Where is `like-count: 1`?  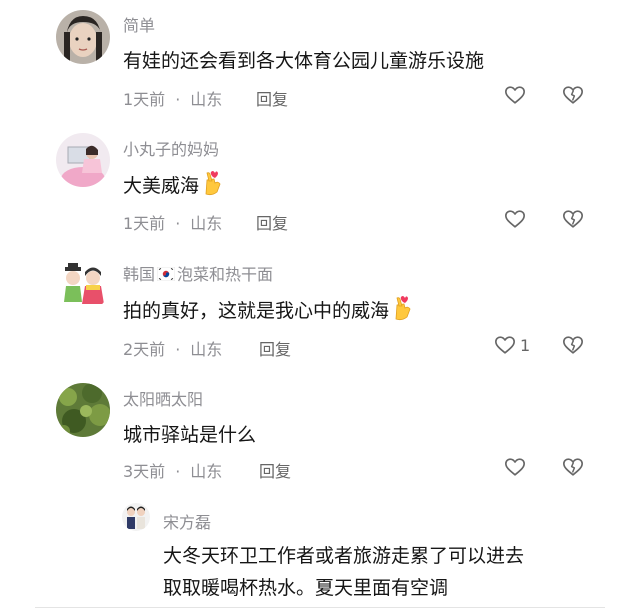
like-count: 1 is located at coordinates (525, 345).